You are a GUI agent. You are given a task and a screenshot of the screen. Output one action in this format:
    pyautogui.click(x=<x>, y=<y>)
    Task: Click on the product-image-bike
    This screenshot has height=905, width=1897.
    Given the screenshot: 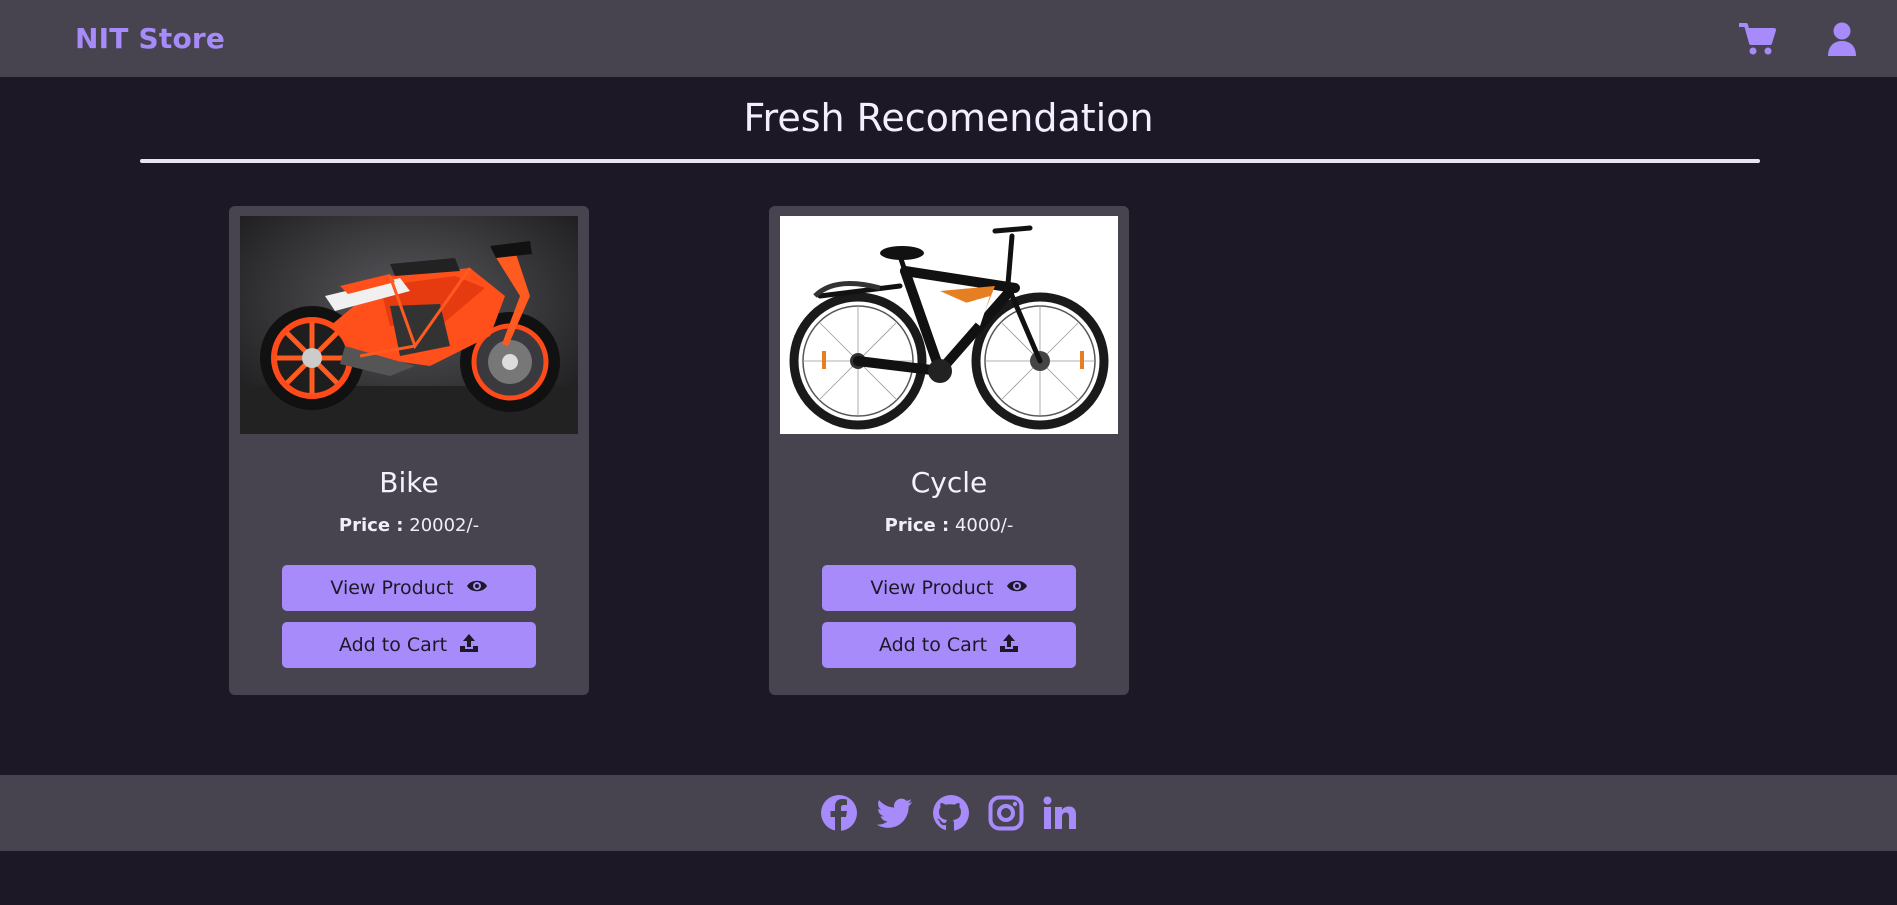 What is the action you would take?
    pyautogui.click(x=409, y=325)
    